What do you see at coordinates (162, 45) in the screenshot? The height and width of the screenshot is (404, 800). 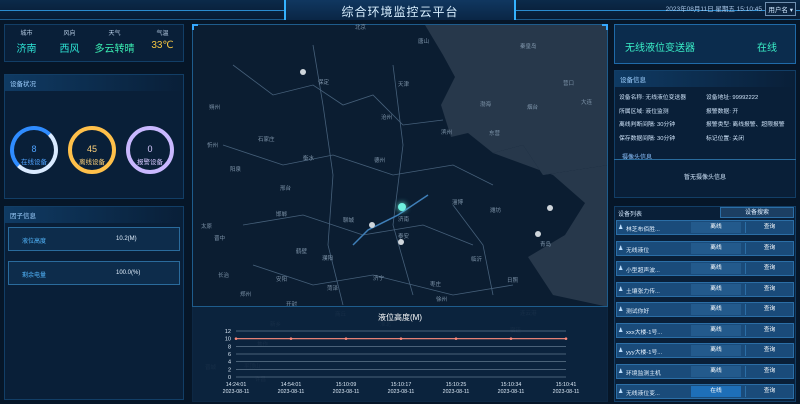 I see `weather-value: 33℃` at bounding box center [162, 45].